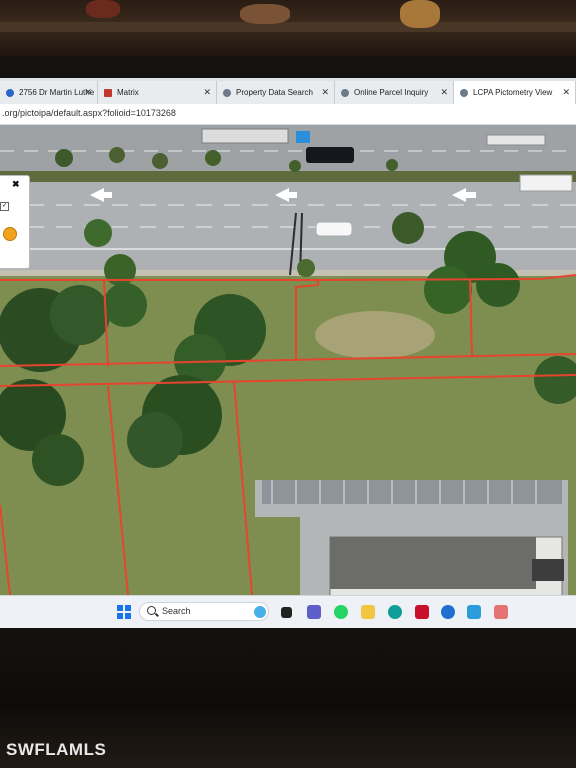 This screenshot has width=576, height=768. Describe the element at coordinates (420, 14) in the screenshot. I see `decor-lamp` at that location.